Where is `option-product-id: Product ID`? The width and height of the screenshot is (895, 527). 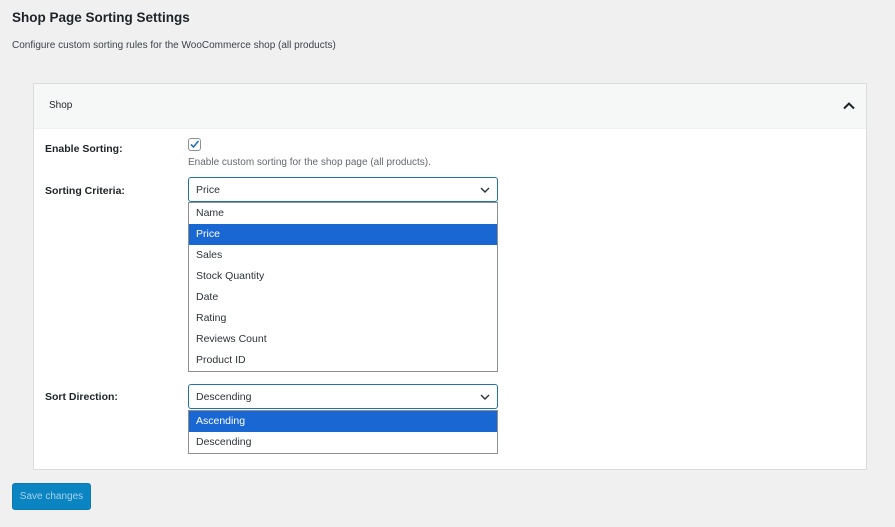 option-product-id: Product ID is located at coordinates (343, 360).